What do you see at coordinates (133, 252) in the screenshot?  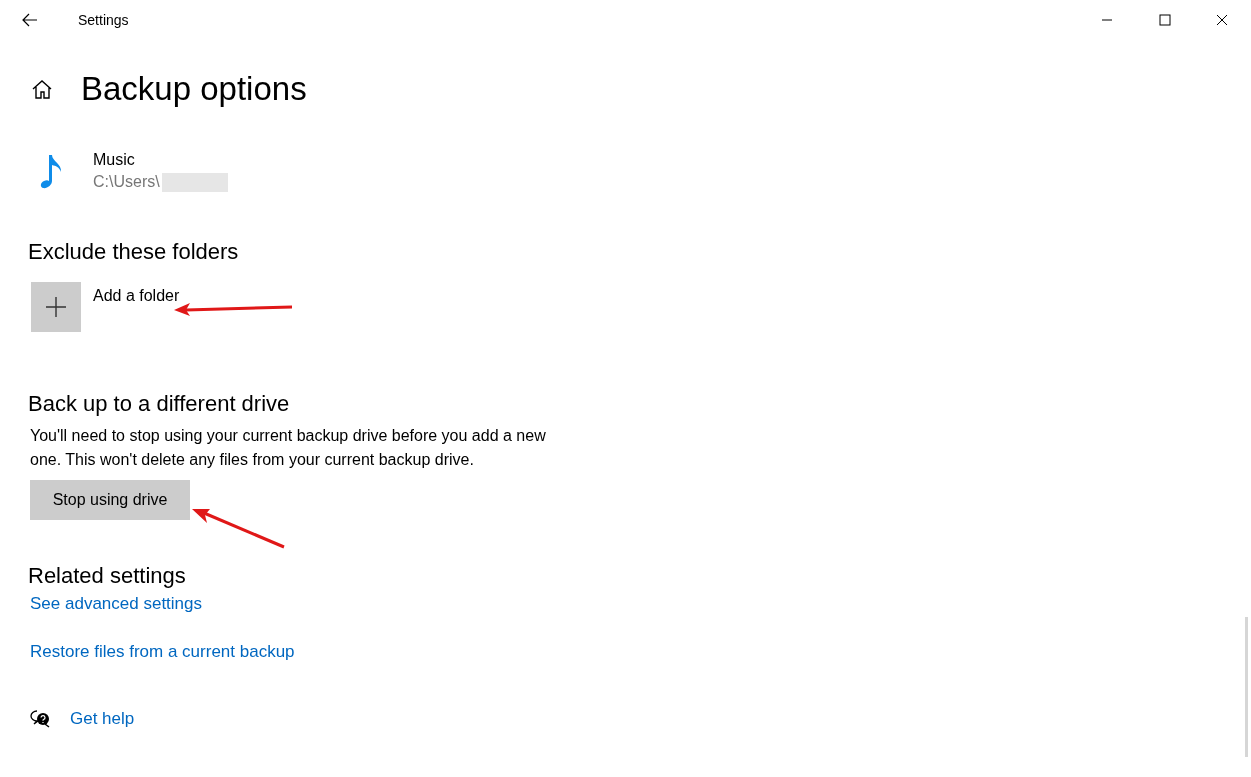 I see `section-heading: Exclude these folders` at bounding box center [133, 252].